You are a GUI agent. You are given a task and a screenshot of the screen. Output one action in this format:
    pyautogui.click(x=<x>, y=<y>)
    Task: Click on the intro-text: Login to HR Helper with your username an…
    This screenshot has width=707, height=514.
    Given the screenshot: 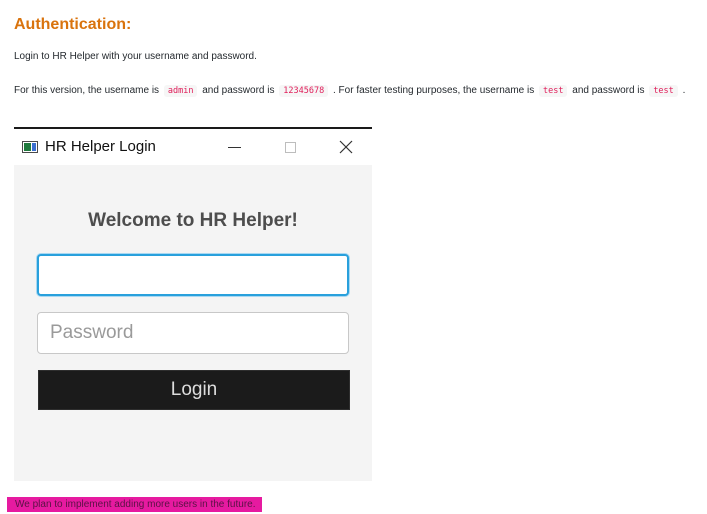 What is the action you would take?
    pyautogui.click(x=135, y=56)
    